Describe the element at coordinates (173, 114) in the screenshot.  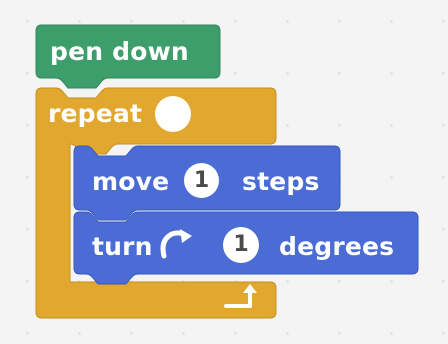
I see `repeat-count-input` at that location.